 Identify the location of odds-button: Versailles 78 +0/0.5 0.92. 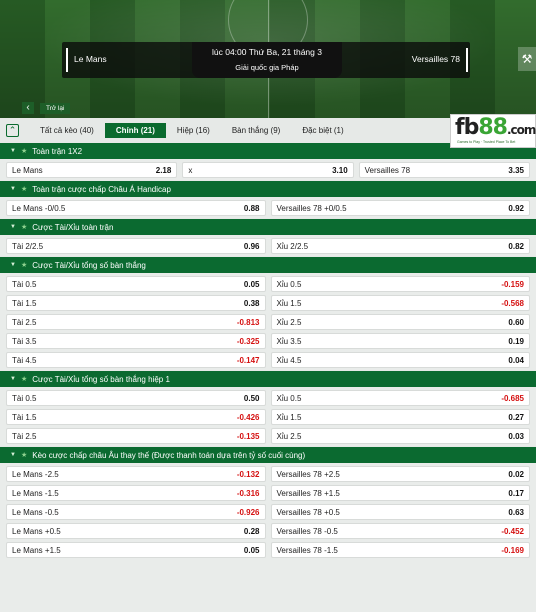
(400, 208).